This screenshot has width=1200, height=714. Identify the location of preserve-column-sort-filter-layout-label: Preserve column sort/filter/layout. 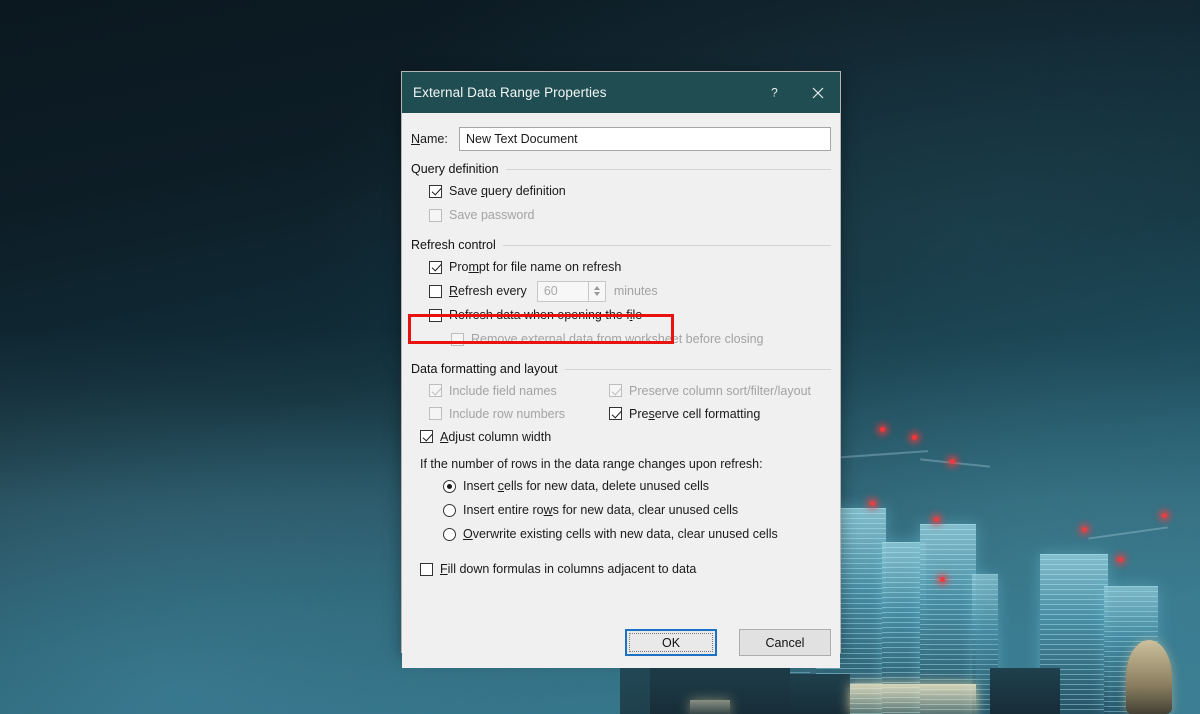
(720, 390).